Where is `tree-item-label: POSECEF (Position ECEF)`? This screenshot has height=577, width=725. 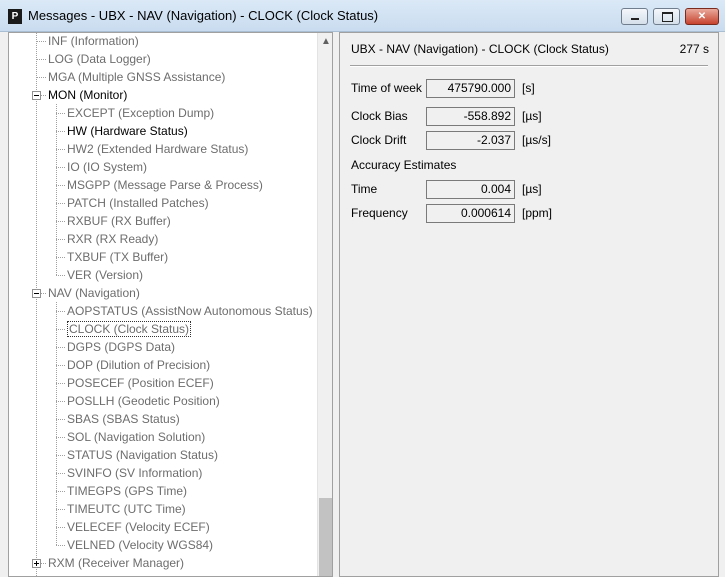
tree-item-label: POSECEF (Position ECEF) is located at coordinates (140, 383).